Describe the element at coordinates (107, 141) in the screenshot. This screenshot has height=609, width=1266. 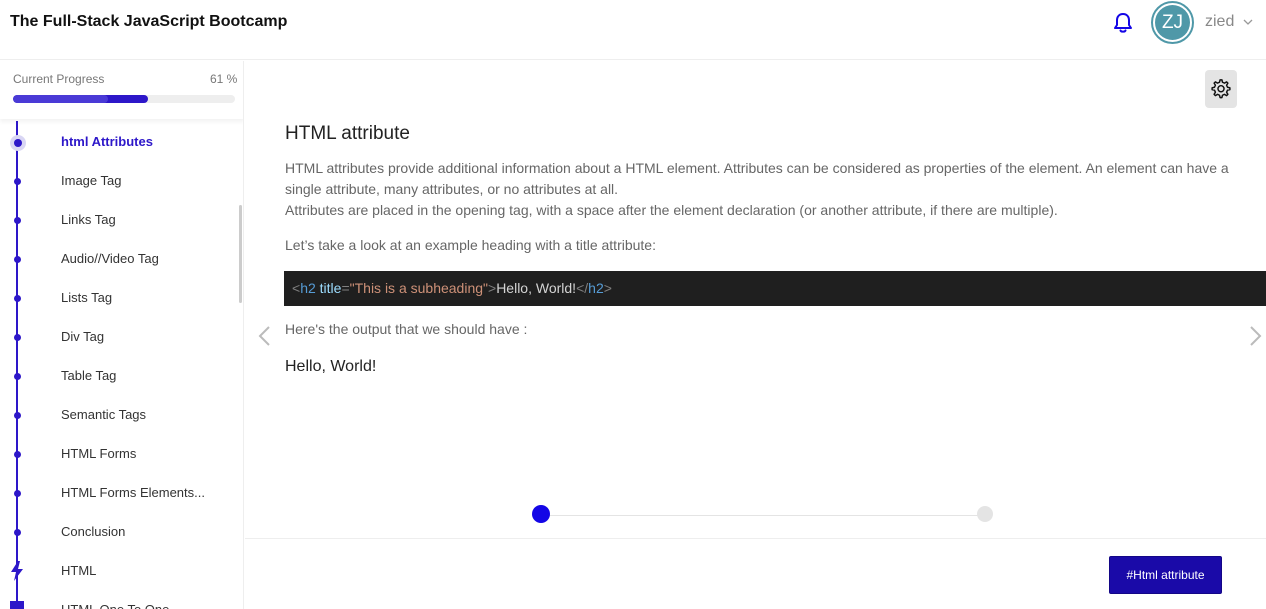
I see `sidebar-lesson-label: html Attributes` at that location.